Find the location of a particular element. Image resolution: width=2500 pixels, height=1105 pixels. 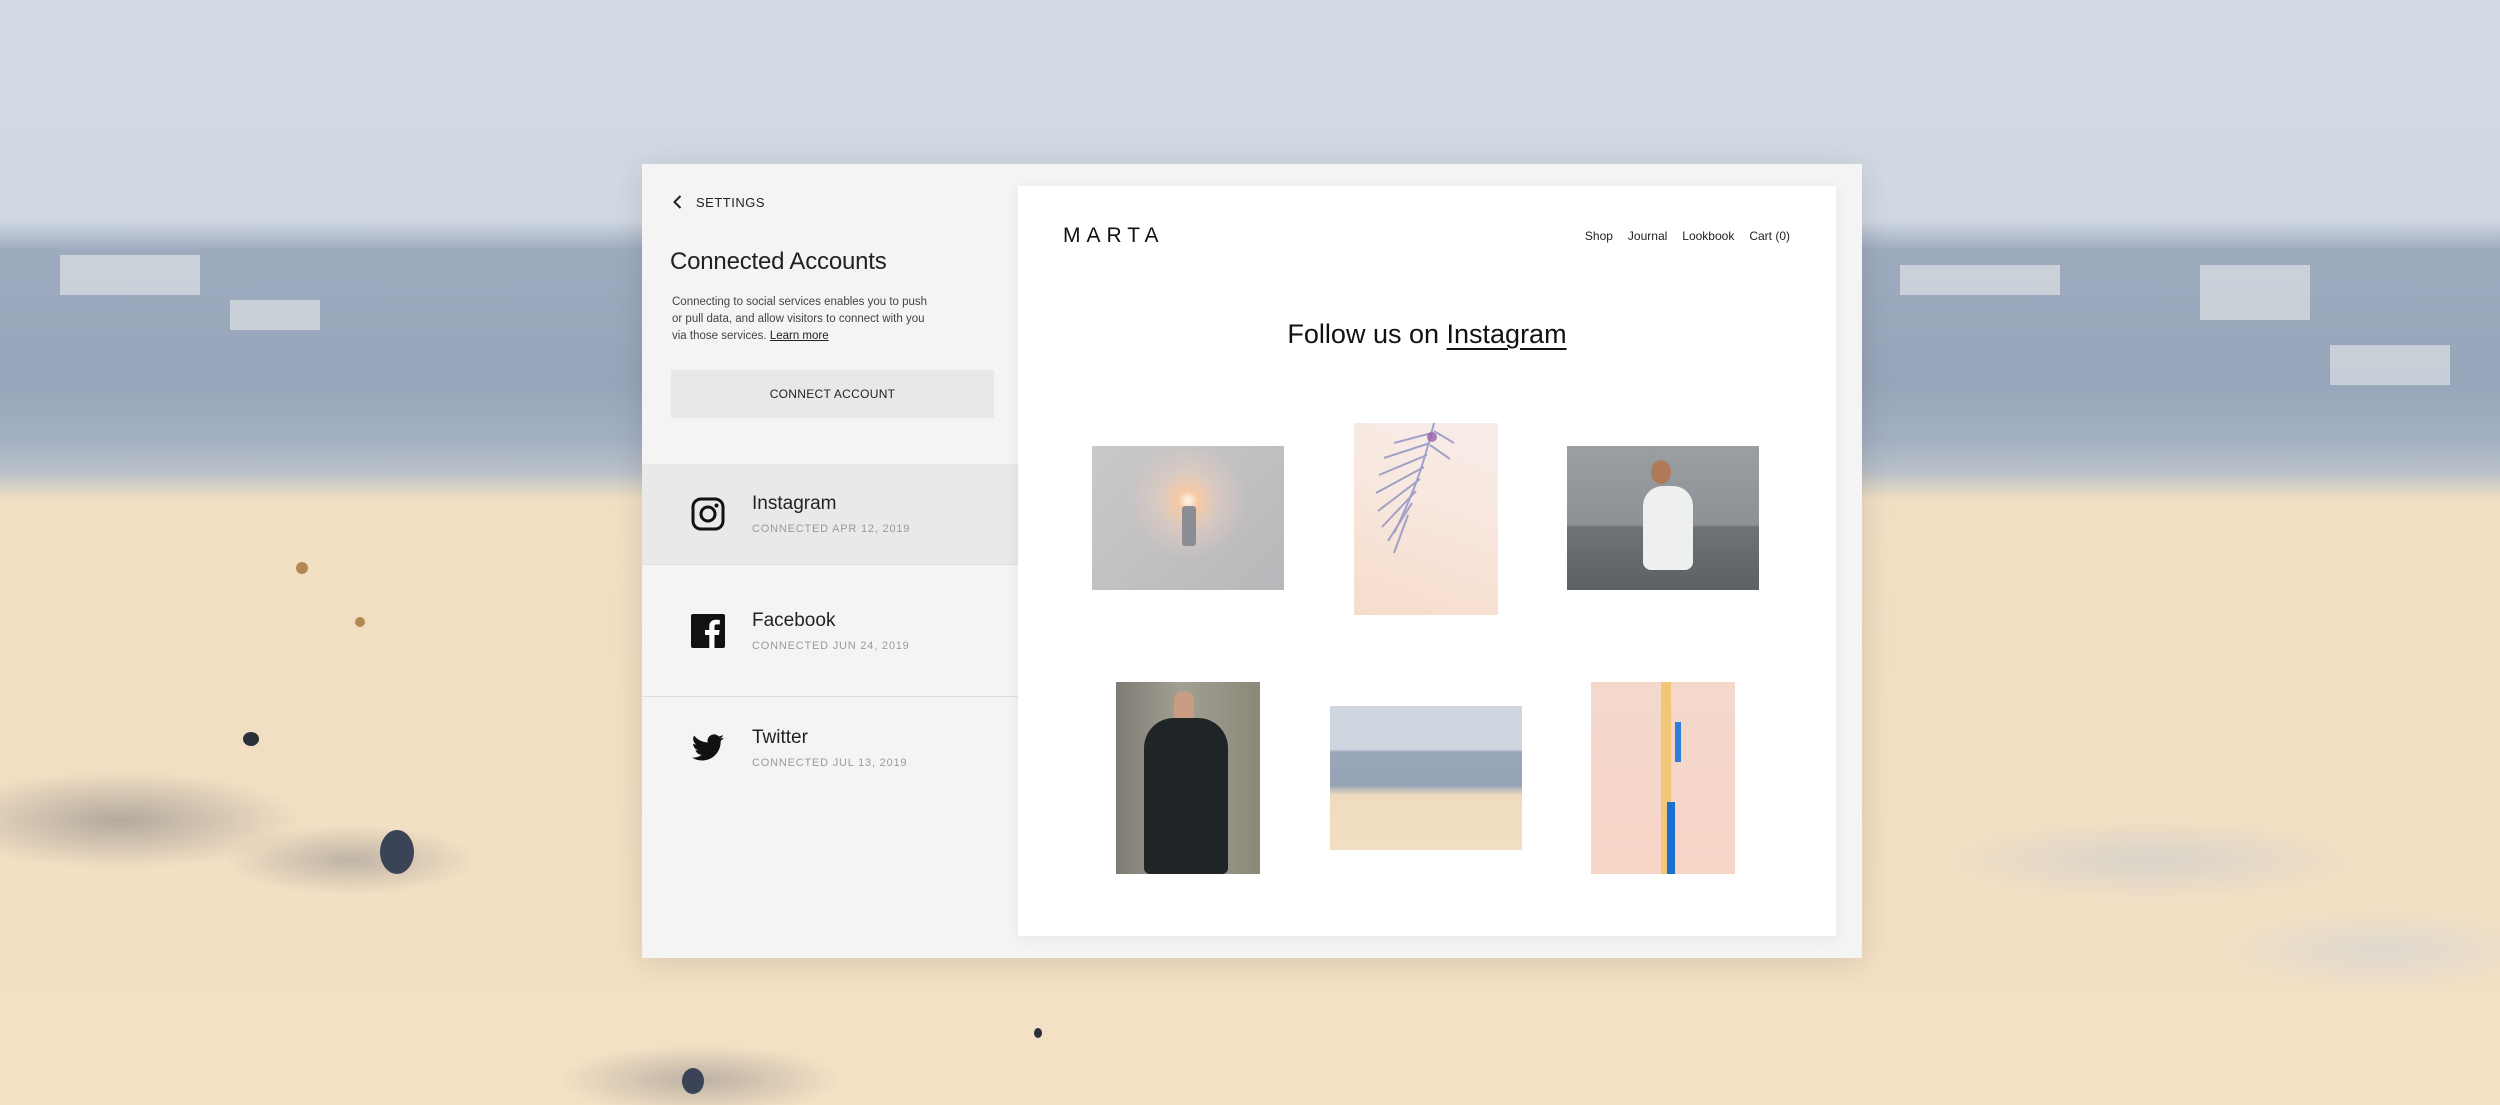

nav-journal: Journal is located at coordinates (1647, 236).